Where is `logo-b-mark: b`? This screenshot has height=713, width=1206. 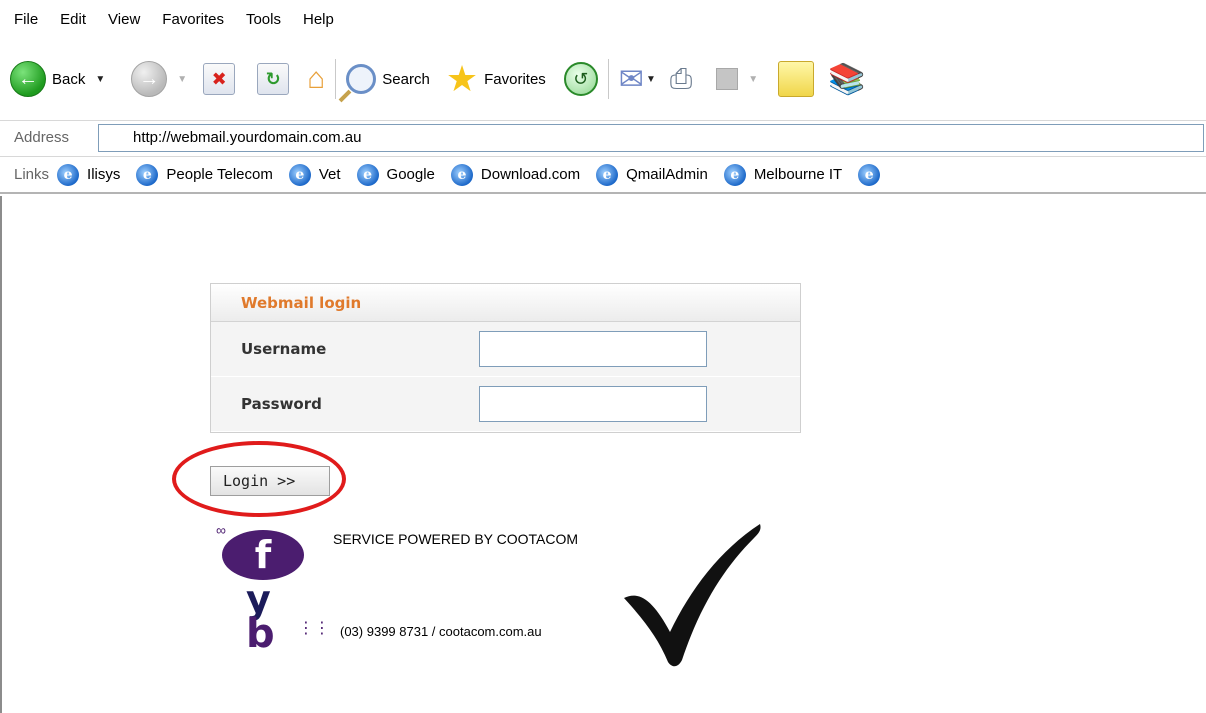 logo-b-mark: b is located at coordinates (260, 634).